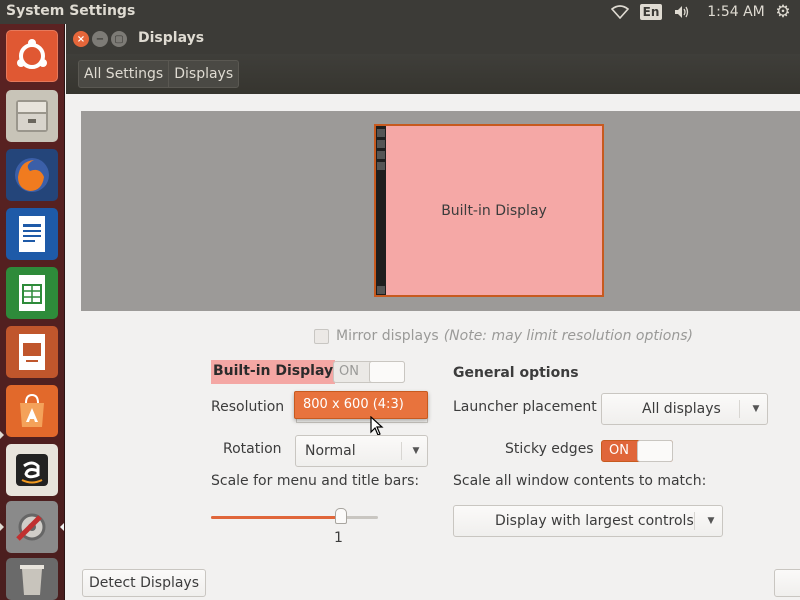  I want to click on software-bag-icon, so click(32, 411).